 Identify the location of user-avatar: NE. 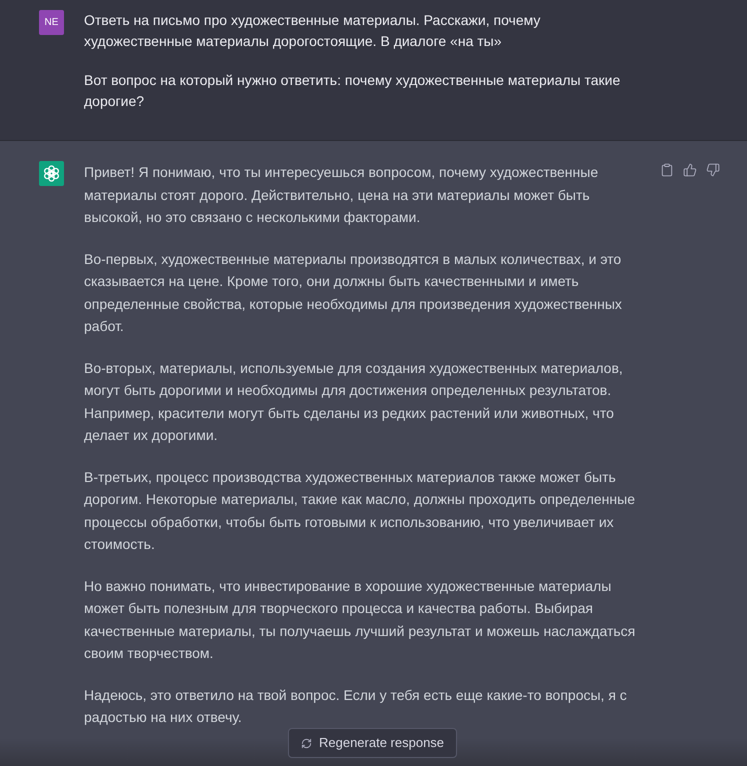
(51, 22).